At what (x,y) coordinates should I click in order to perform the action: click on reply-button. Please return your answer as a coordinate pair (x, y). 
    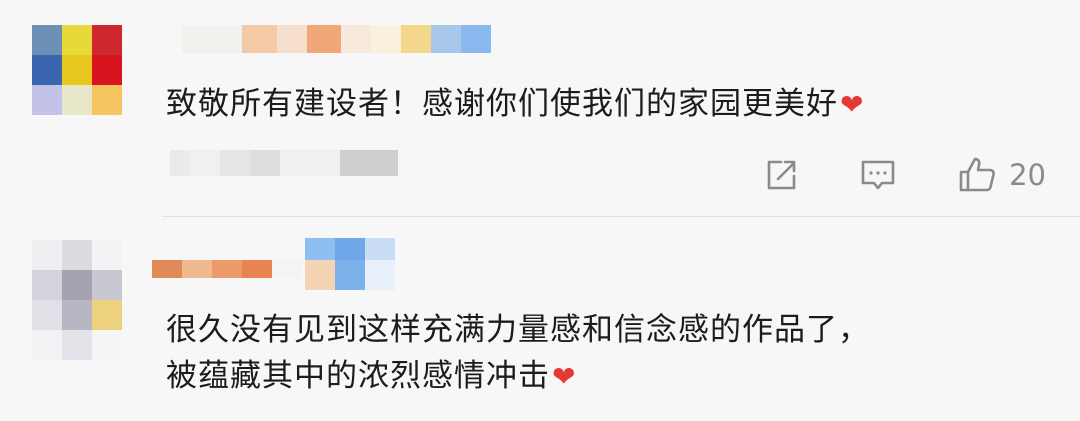
    Looking at the image, I should click on (878, 175).